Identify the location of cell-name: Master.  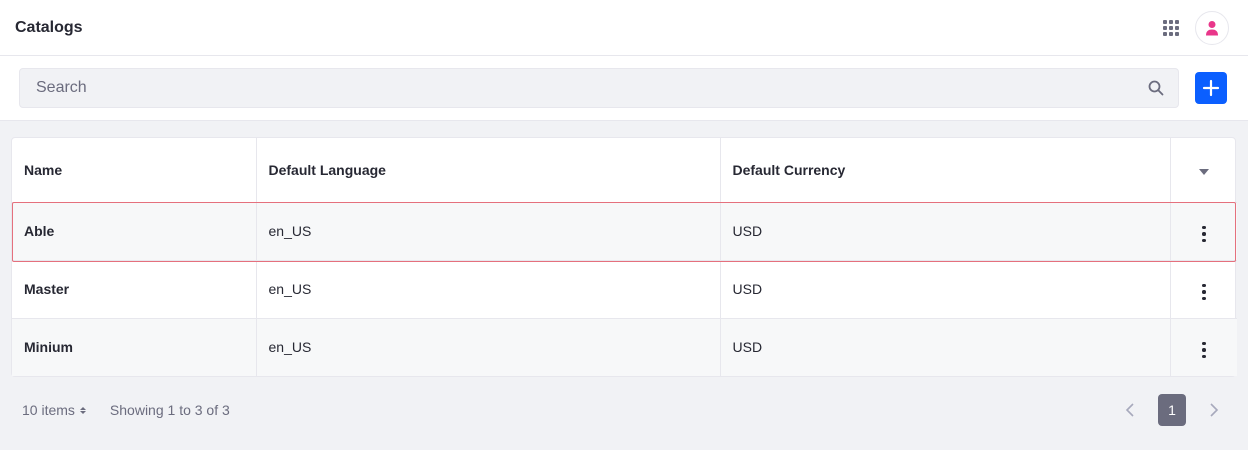
(134, 289).